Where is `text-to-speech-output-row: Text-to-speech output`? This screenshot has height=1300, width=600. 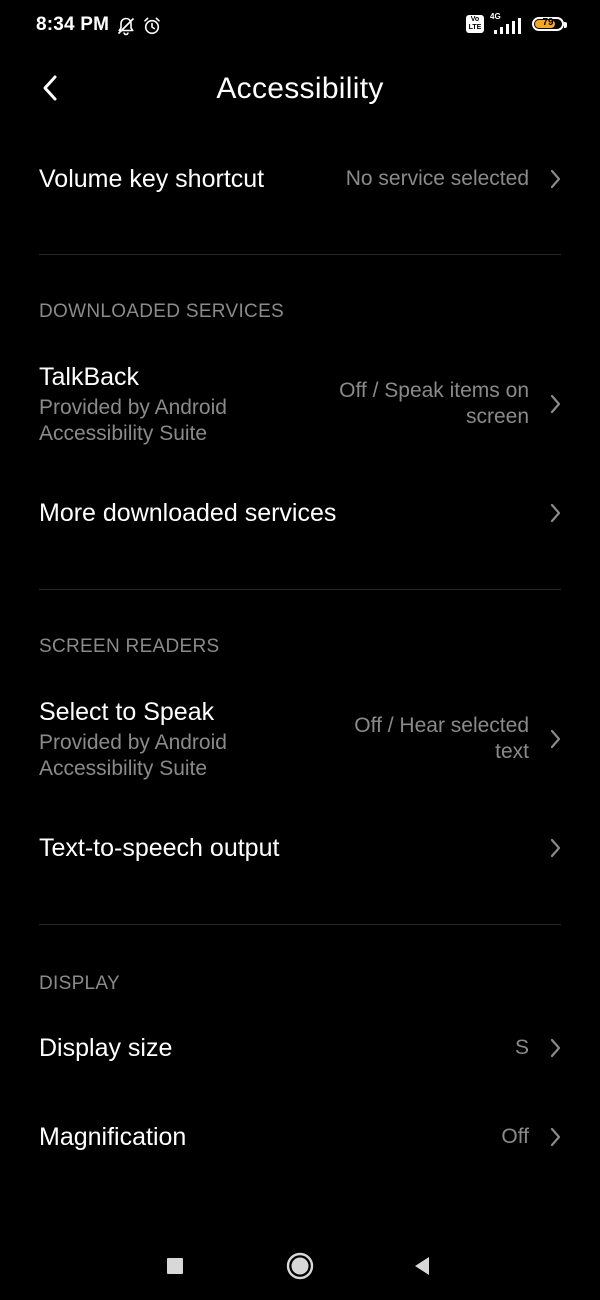
text-to-speech-output-row: Text-to-speech output is located at coordinates (300, 848).